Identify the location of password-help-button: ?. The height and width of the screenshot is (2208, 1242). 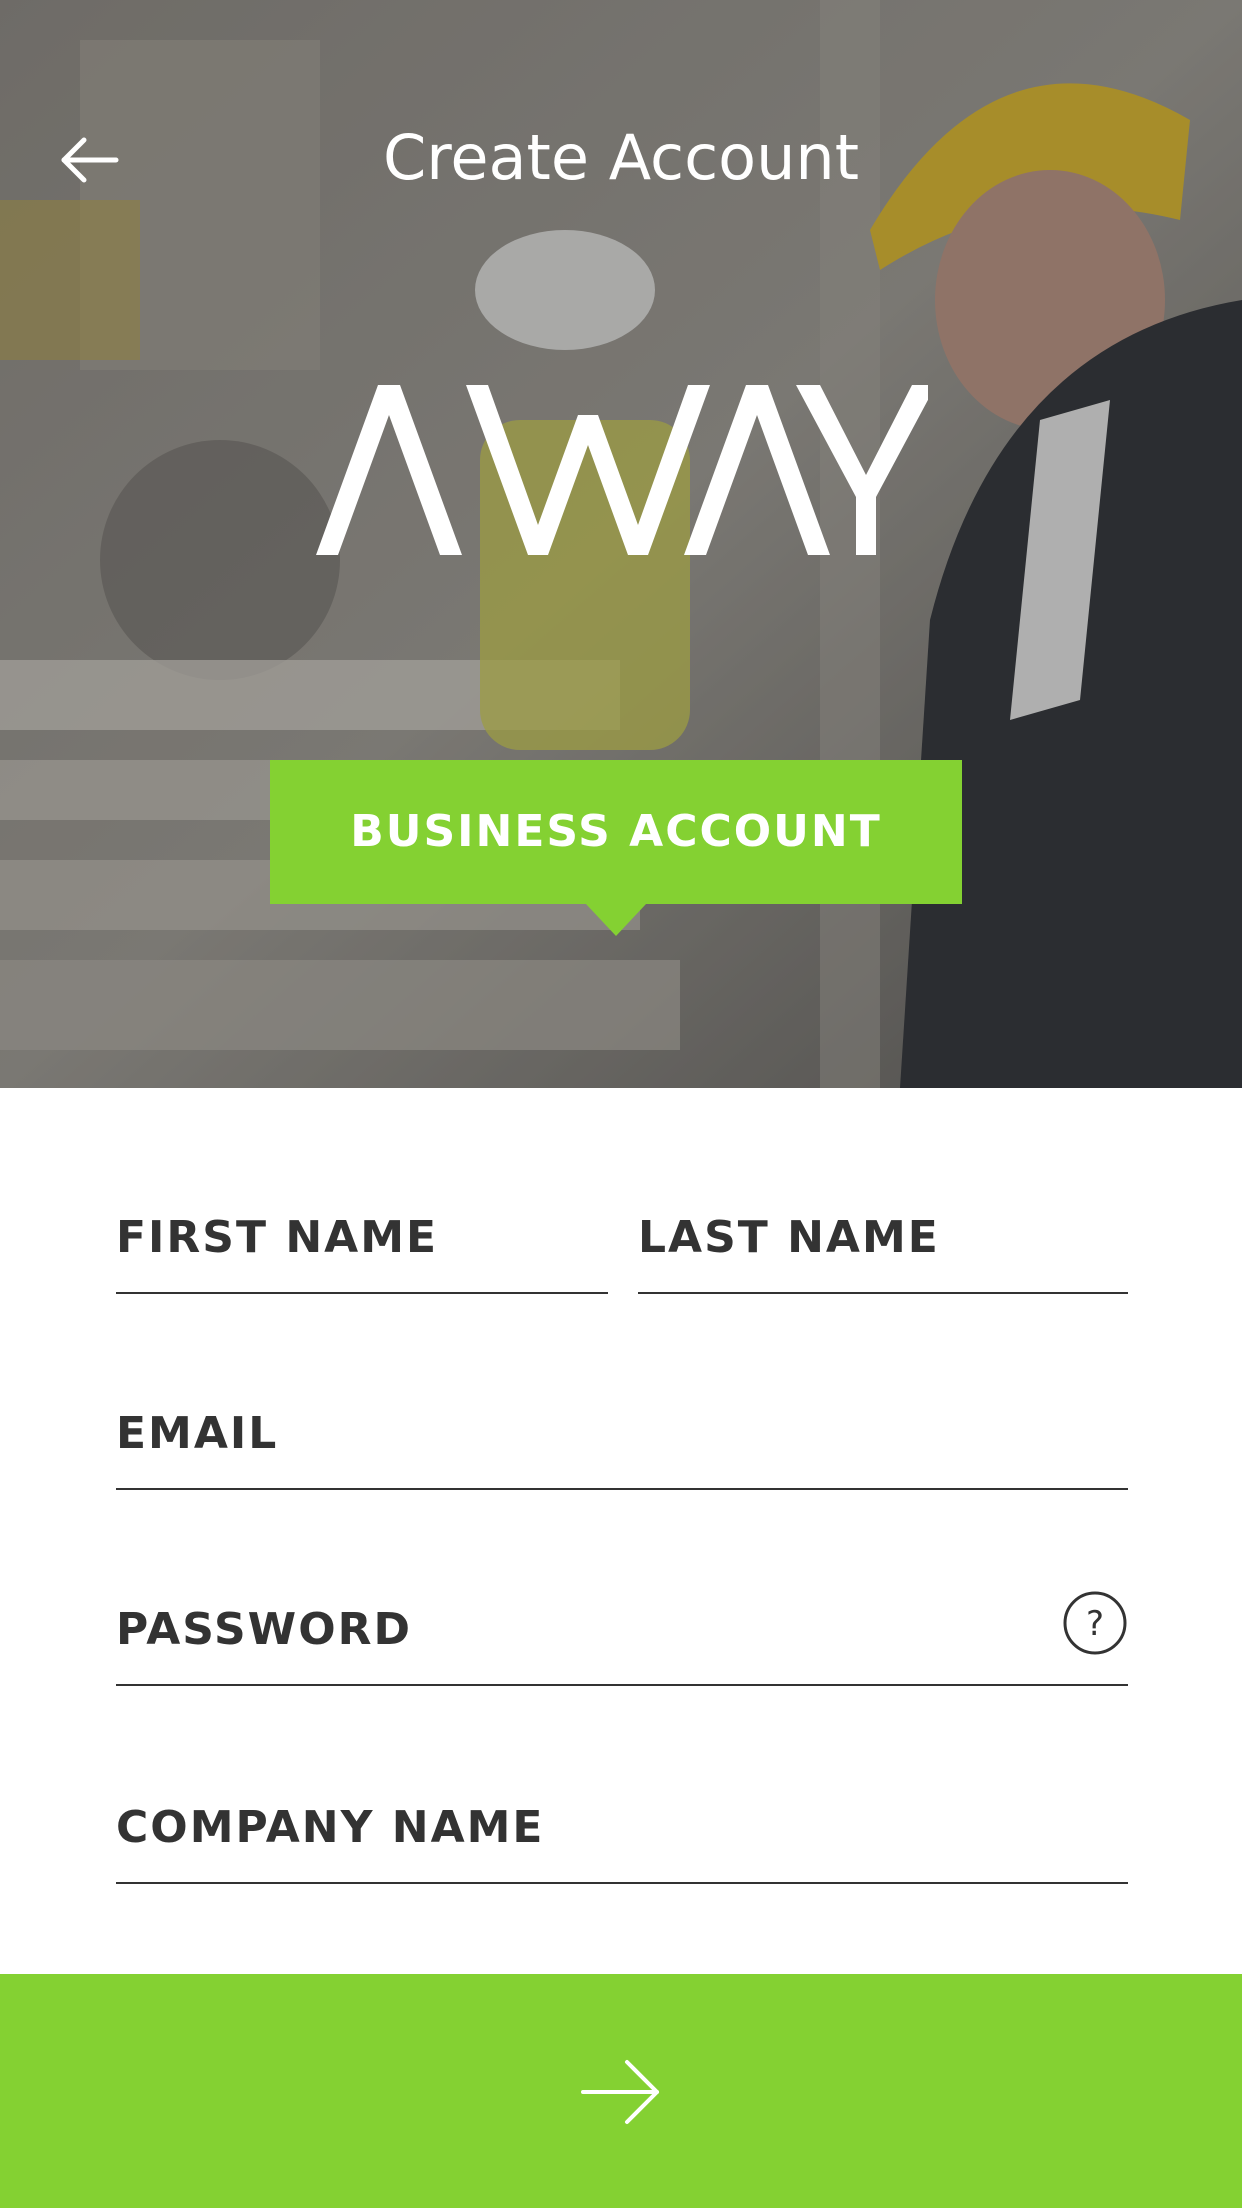
(1095, 1623).